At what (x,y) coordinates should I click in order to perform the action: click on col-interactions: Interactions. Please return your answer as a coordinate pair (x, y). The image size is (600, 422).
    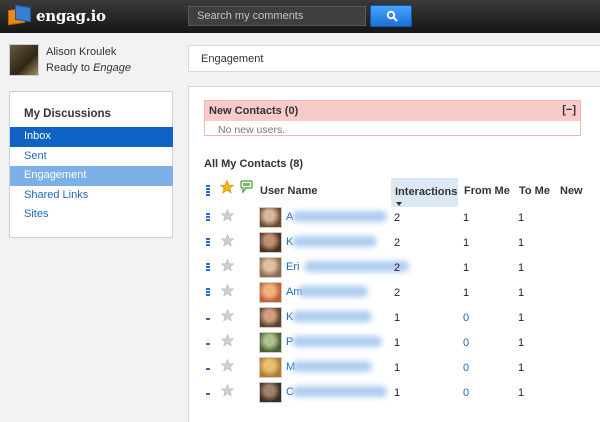
    Looking at the image, I should click on (424, 192).